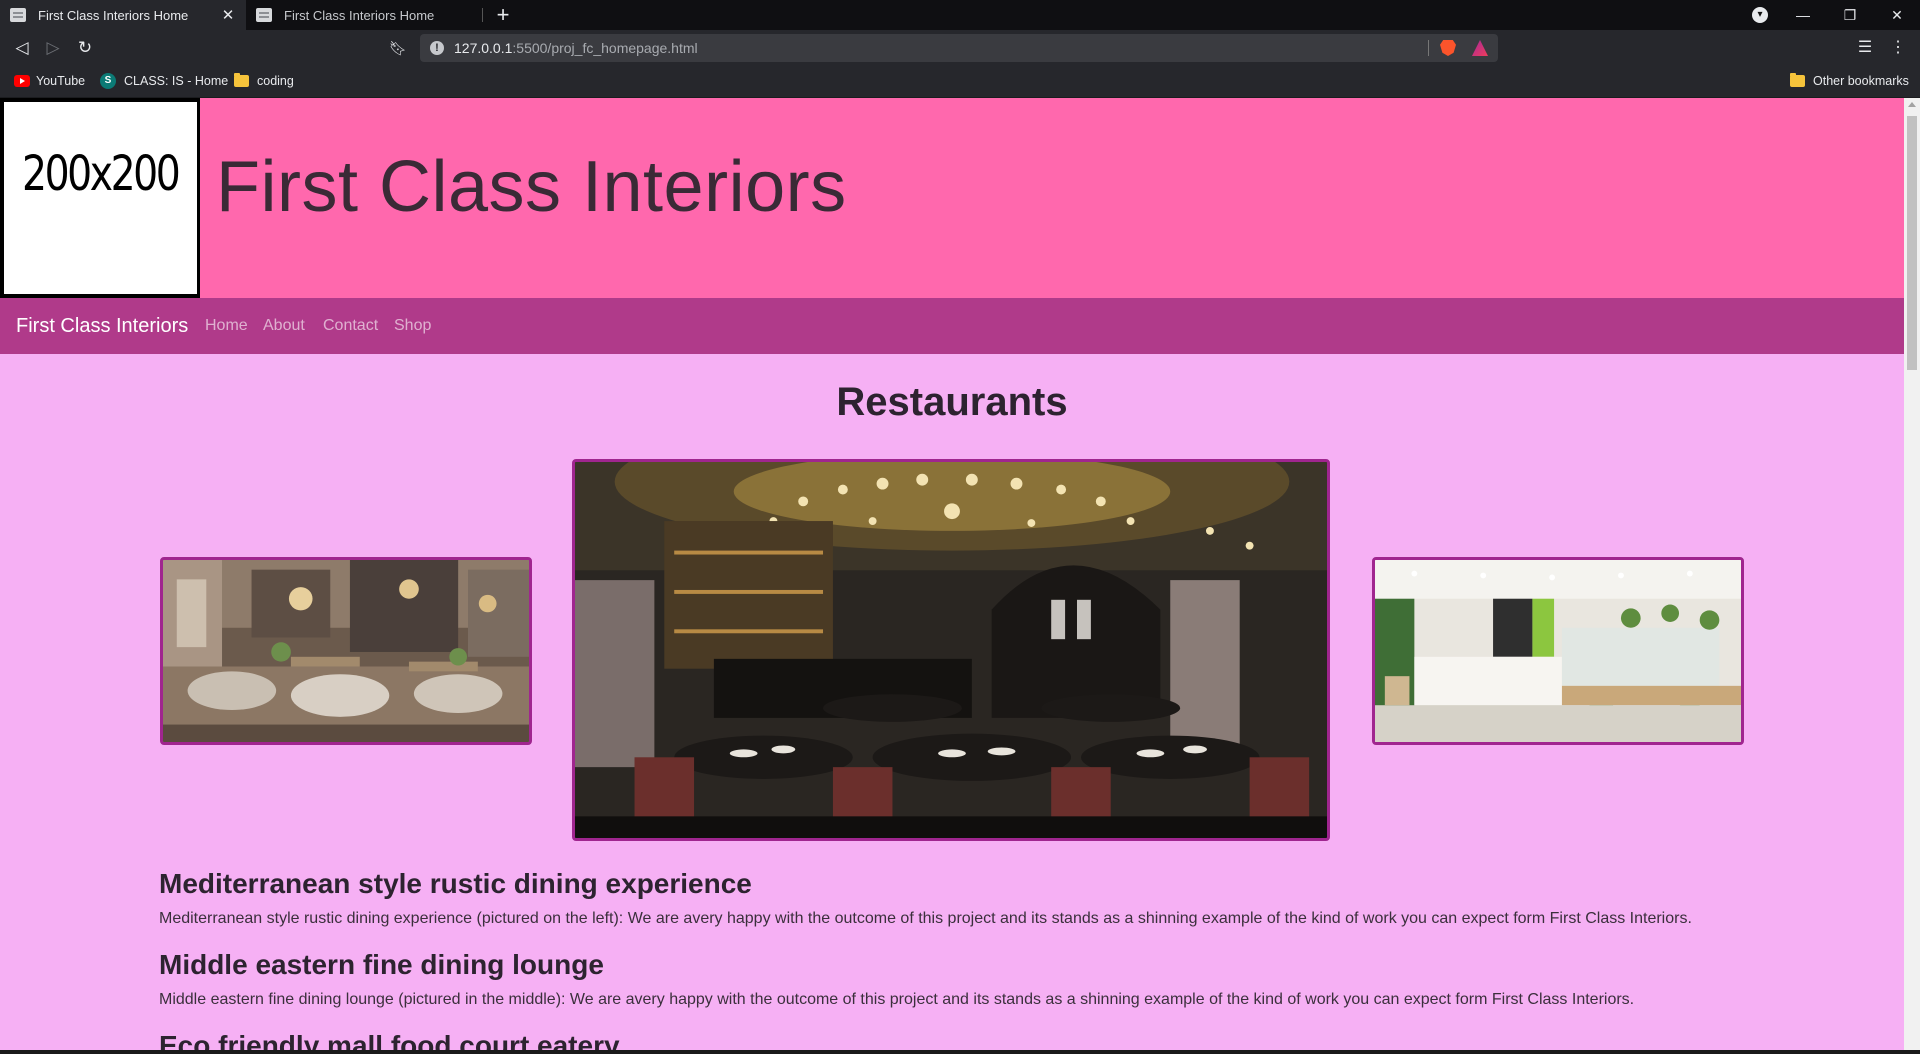 This screenshot has height=1054, width=1920. I want to click on new-tab-button: +, so click(503, 15).